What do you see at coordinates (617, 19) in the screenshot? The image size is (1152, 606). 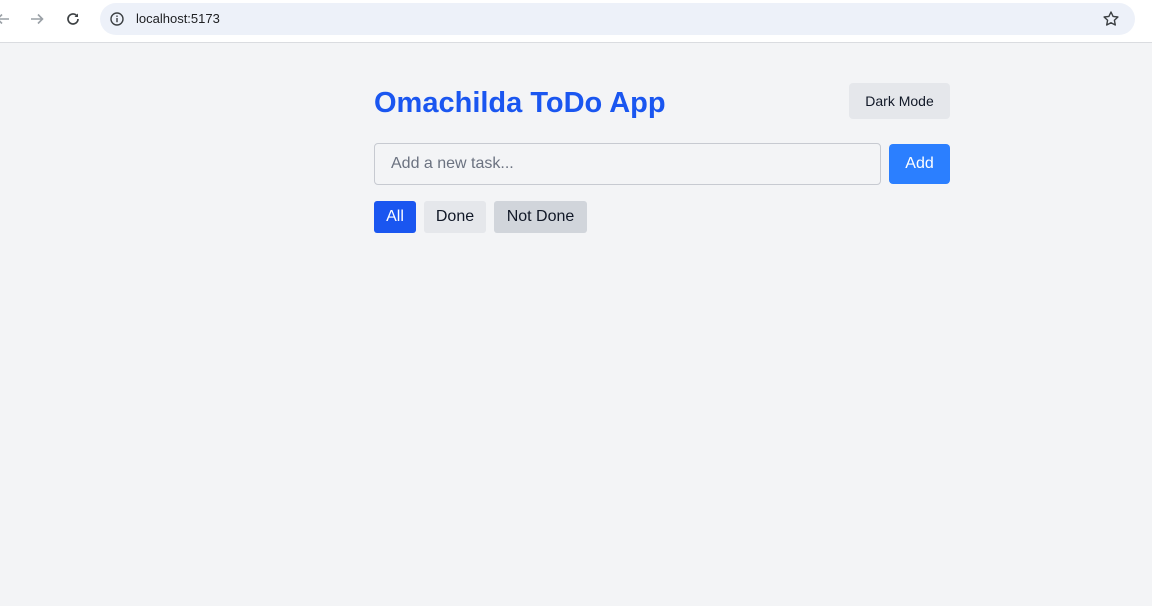 I see `address-bar: localhost:5173` at bounding box center [617, 19].